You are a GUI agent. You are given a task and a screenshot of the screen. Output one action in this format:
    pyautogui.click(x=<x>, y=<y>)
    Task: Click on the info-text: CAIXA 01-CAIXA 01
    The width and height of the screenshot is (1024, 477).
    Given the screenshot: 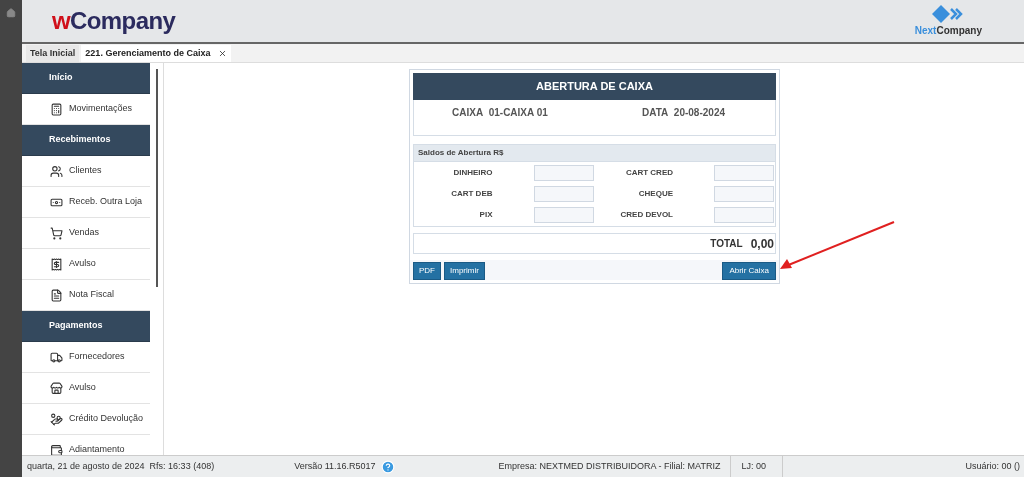 What is the action you would take?
    pyautogui.click(x=500, y=113)
    